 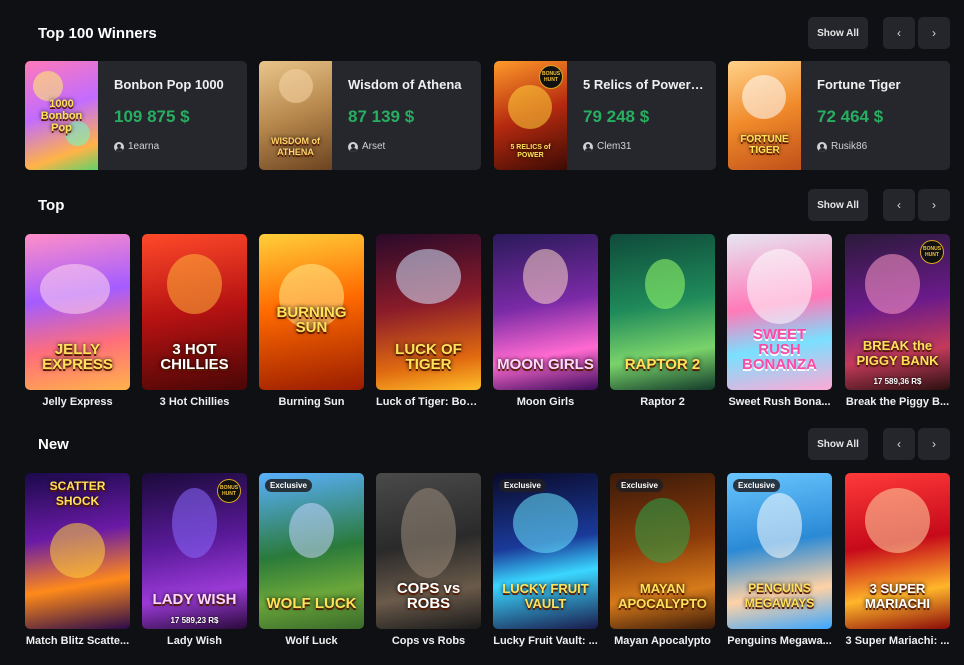 I want to click on thumb-text: 3 HOT CHILLIES, so click(x=194, y=357).